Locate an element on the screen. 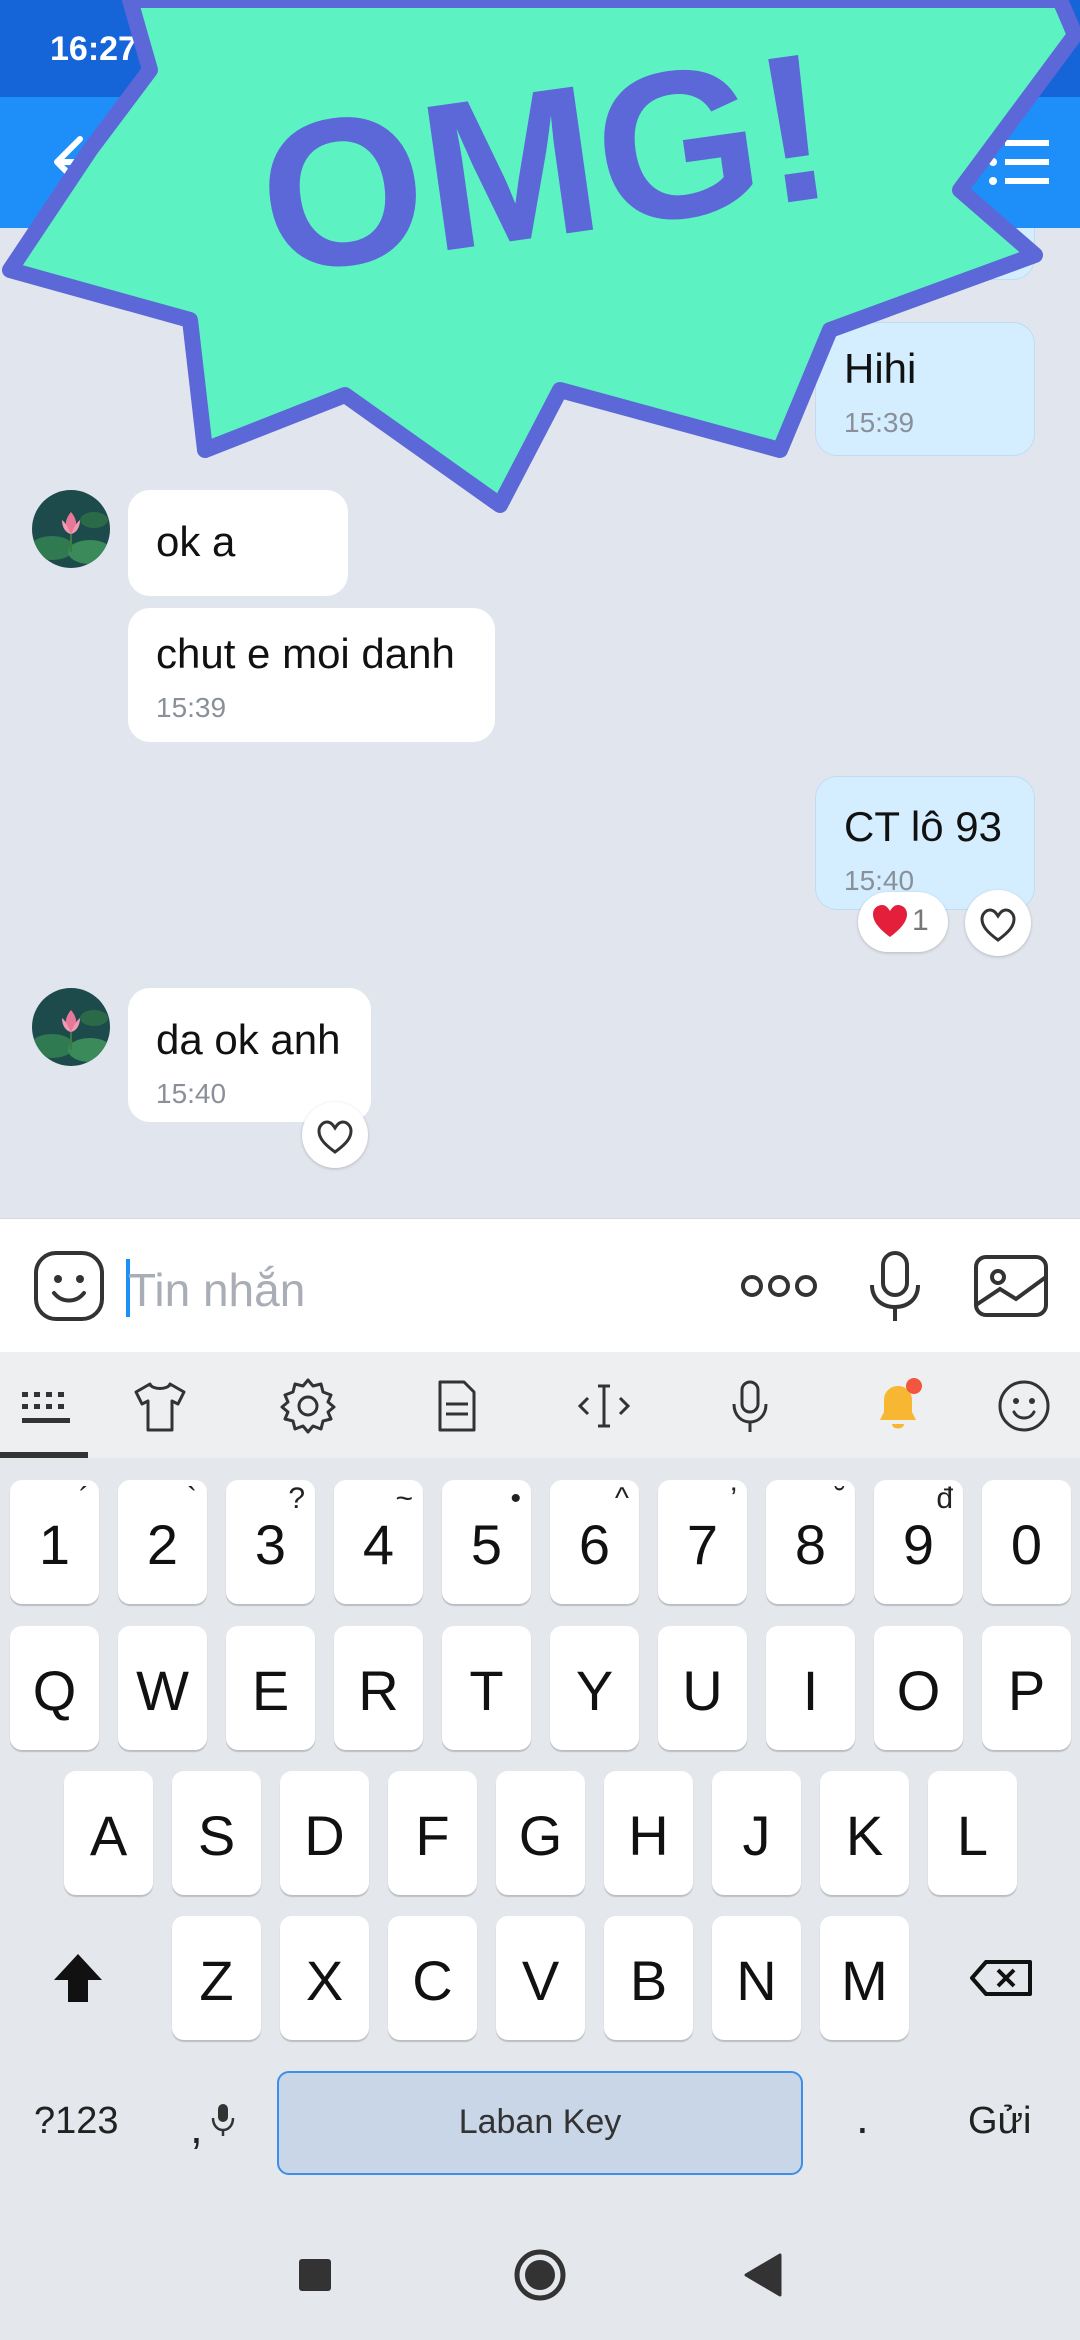 This screenshot has width=1080, height=2340. key-label: 3 is located at coordinates (270, 1544).